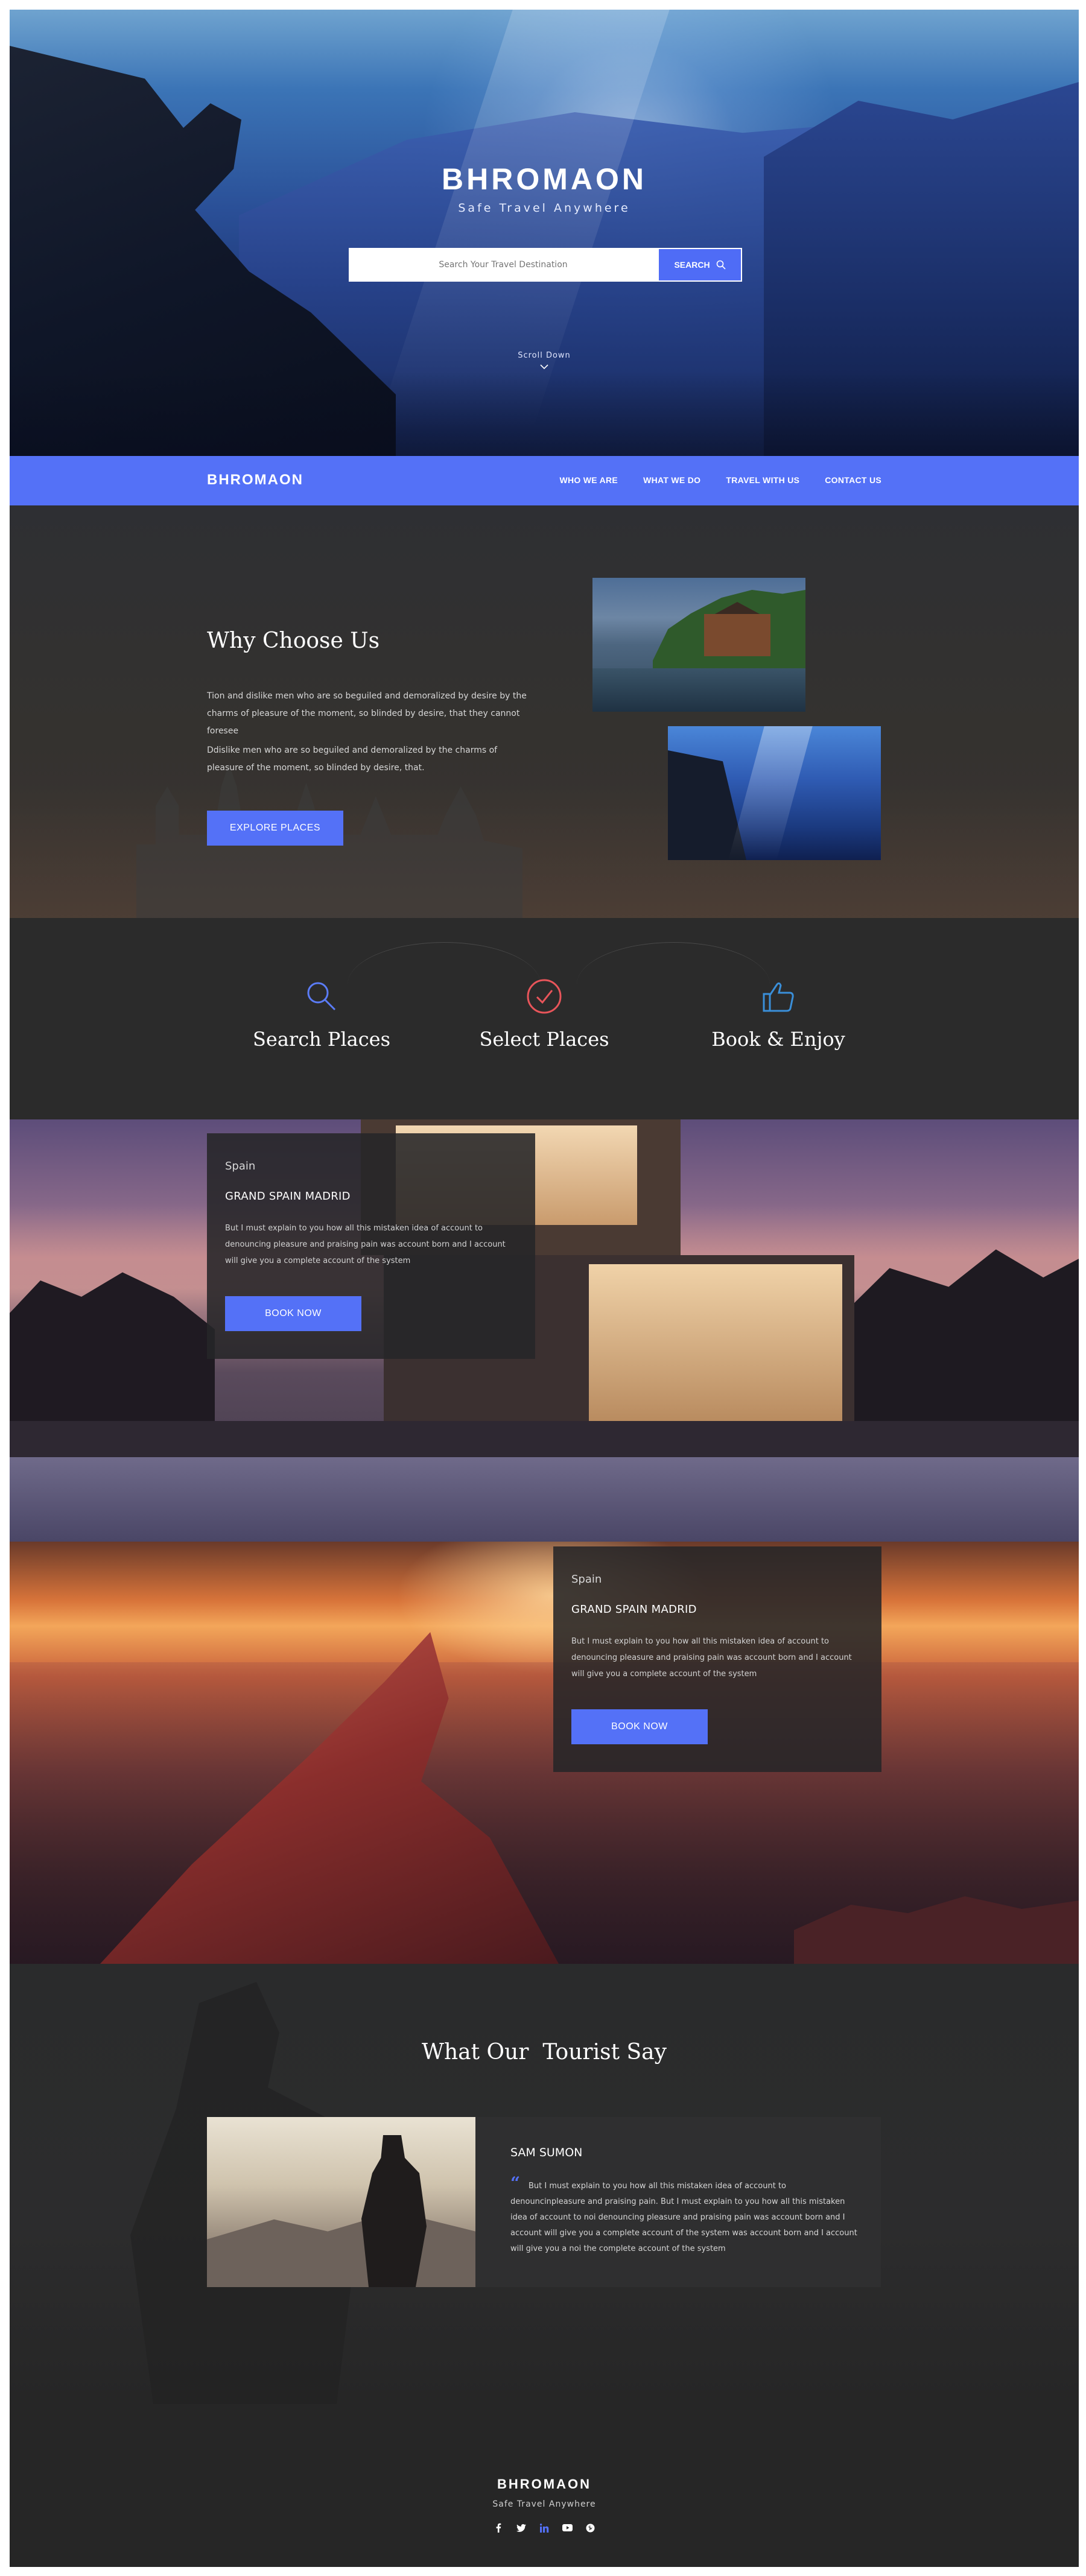 The image size is (1086, 2576). I want to click on hero-brand-title: BHROMAON, so click(545, 179).